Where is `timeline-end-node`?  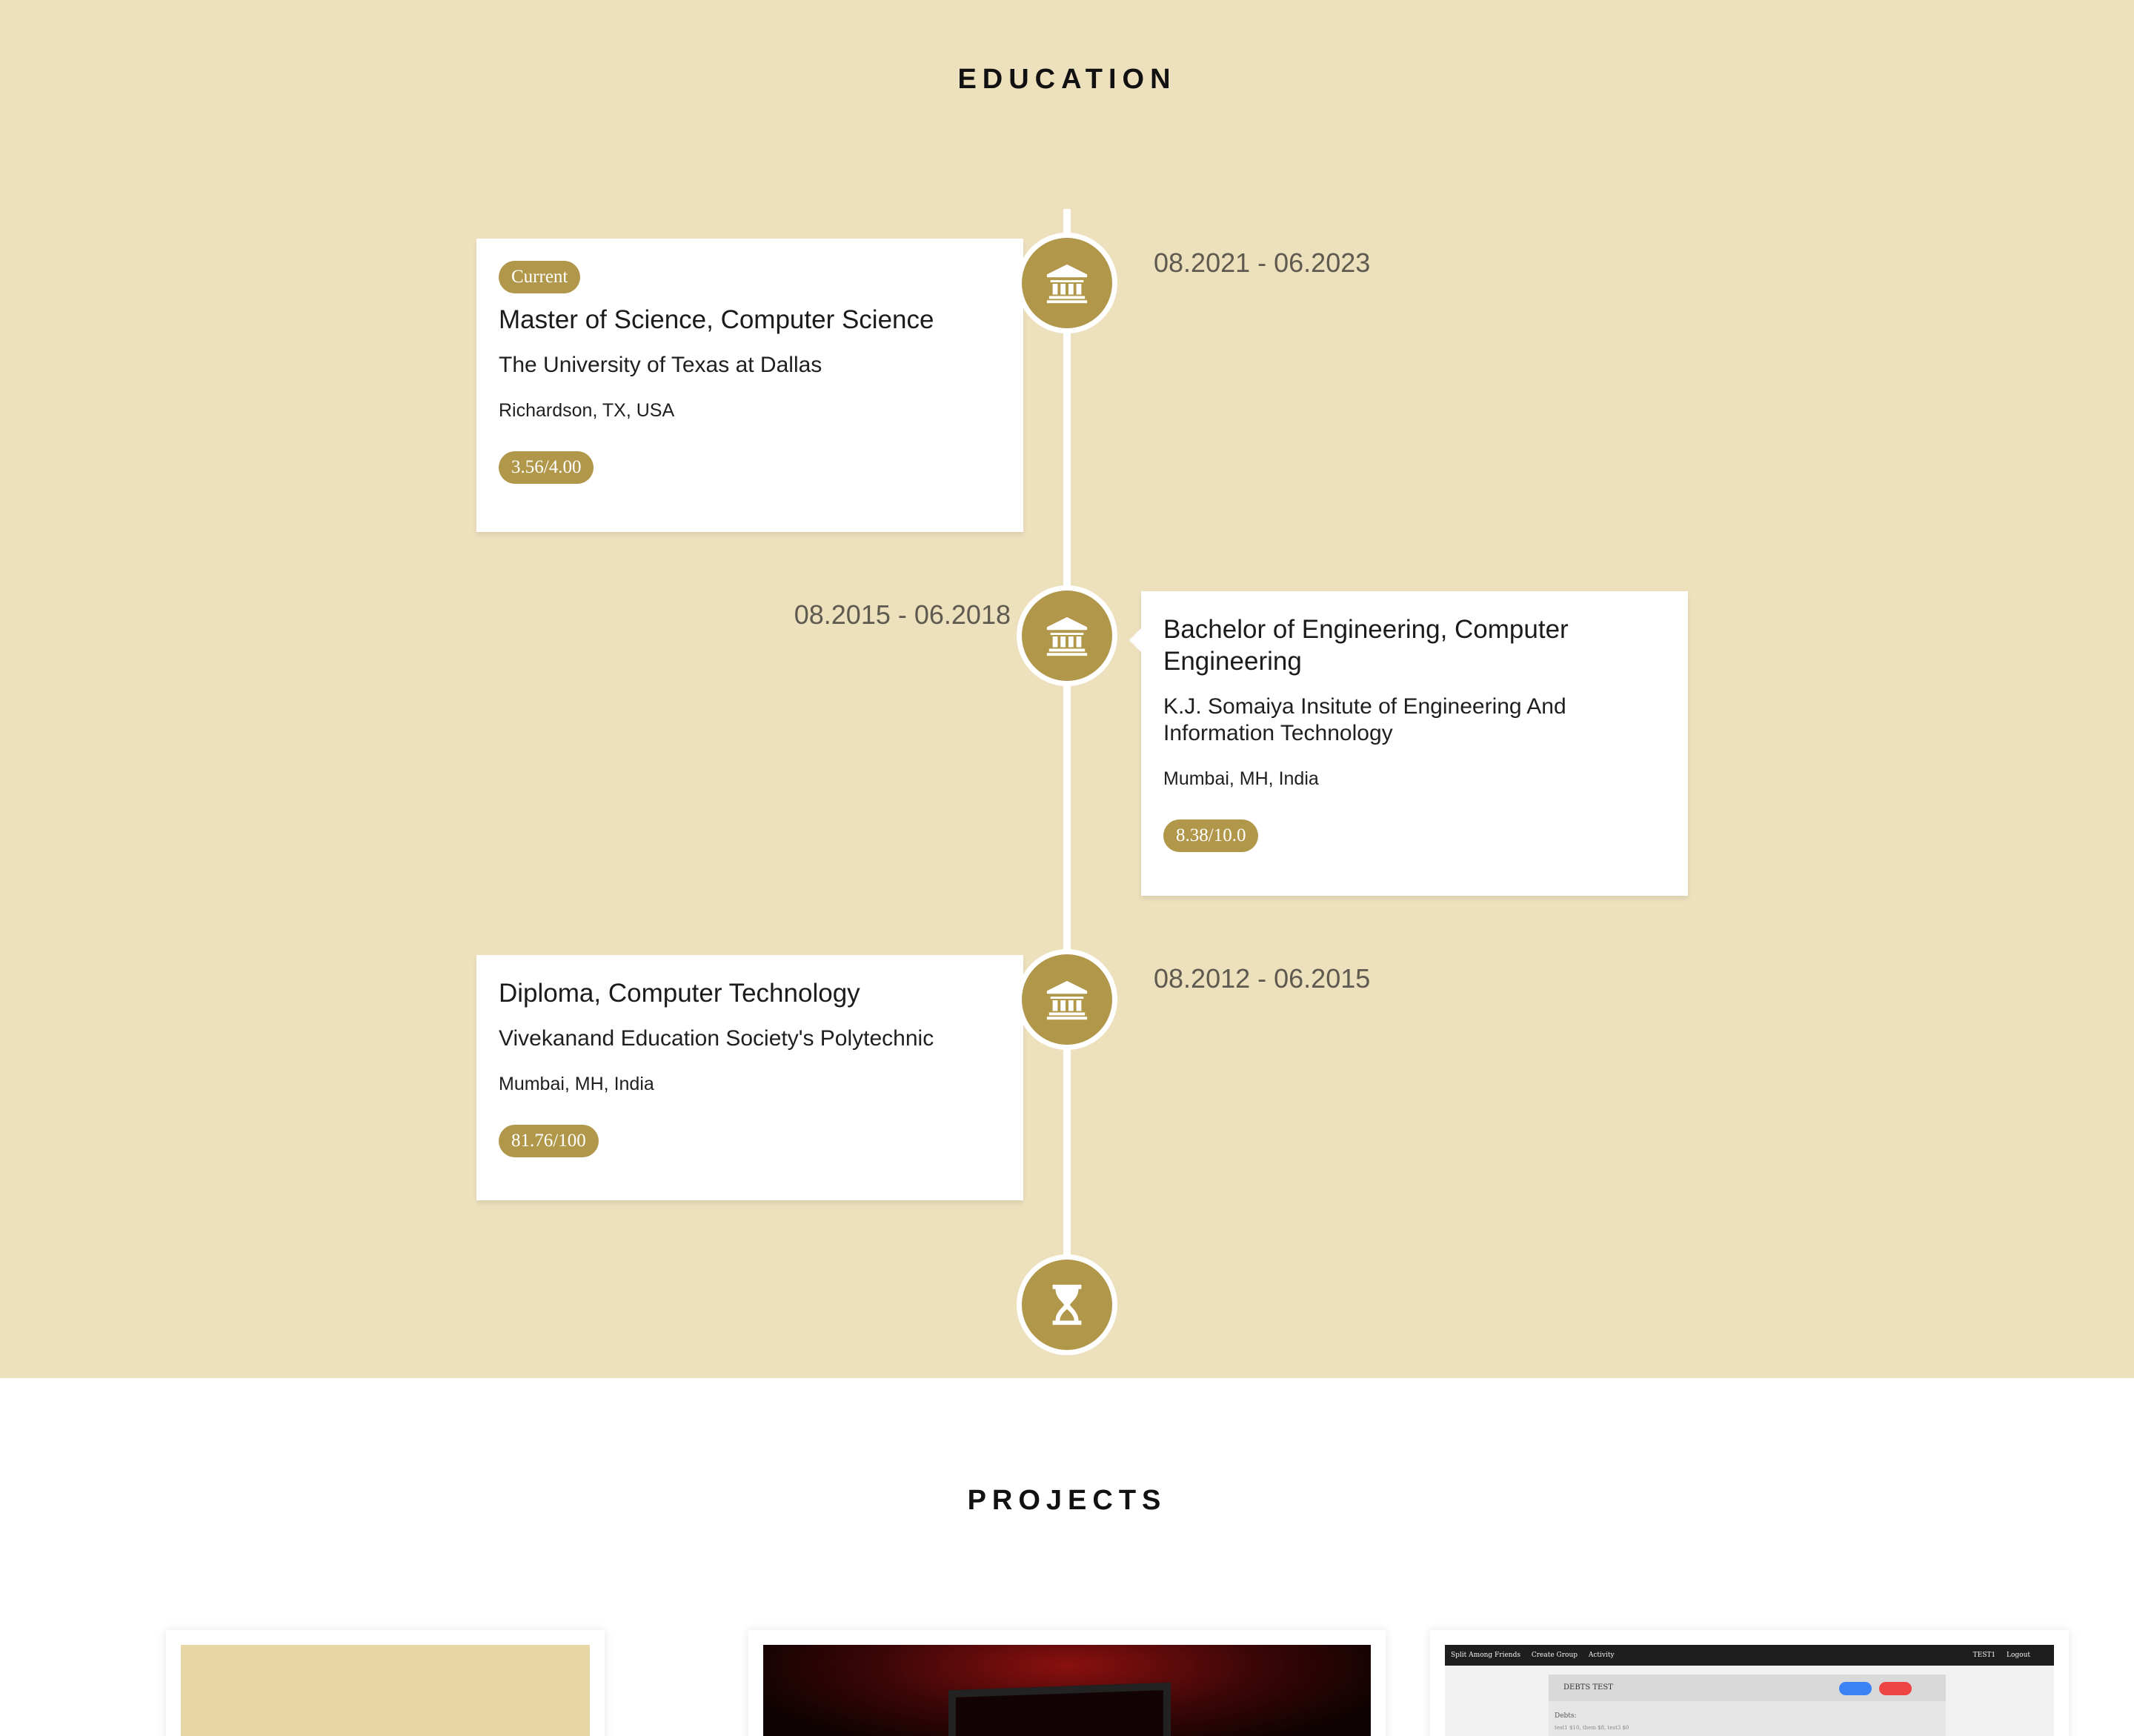
timeline-end-node is located at coordinates (1067, 1304).